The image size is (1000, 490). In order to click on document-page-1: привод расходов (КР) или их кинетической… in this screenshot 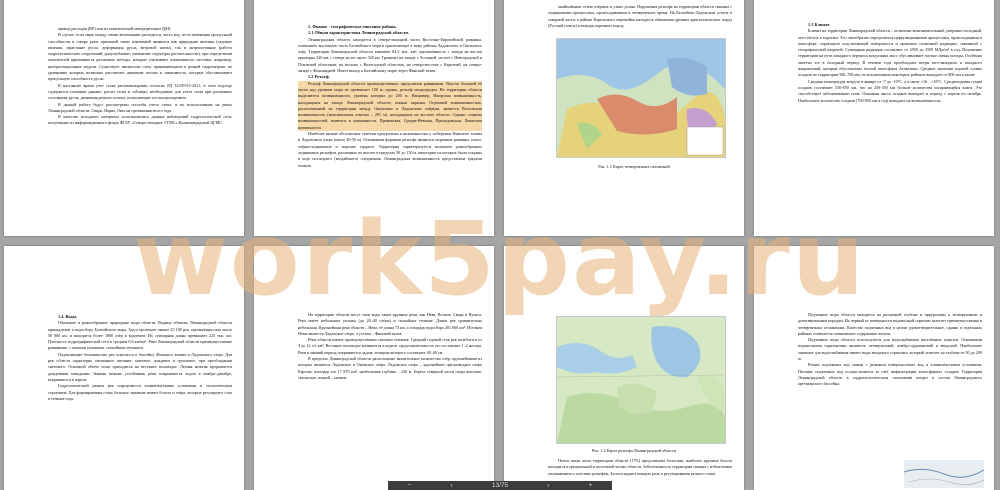, I will do `click(124, 118)`.